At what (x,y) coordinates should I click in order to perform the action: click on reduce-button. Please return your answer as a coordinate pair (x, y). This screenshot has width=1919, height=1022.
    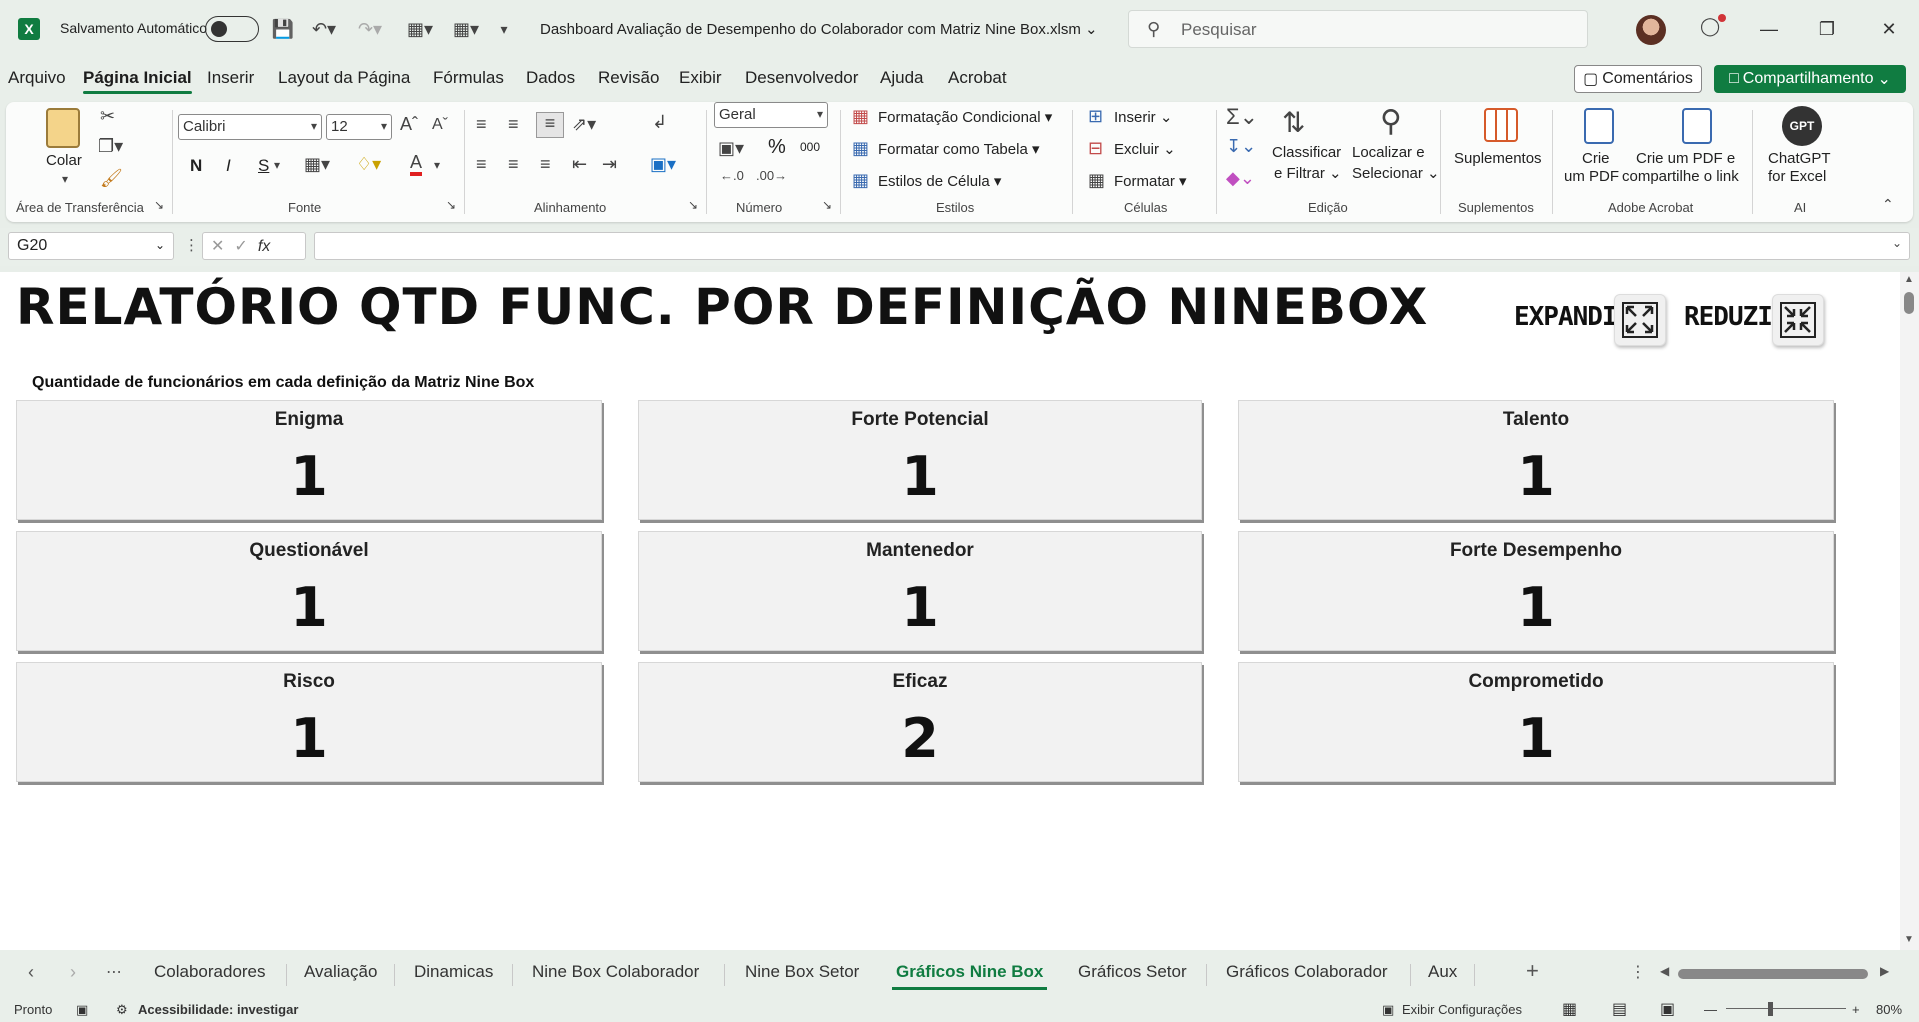
    Looking at the image, I should click on (1798, 320).